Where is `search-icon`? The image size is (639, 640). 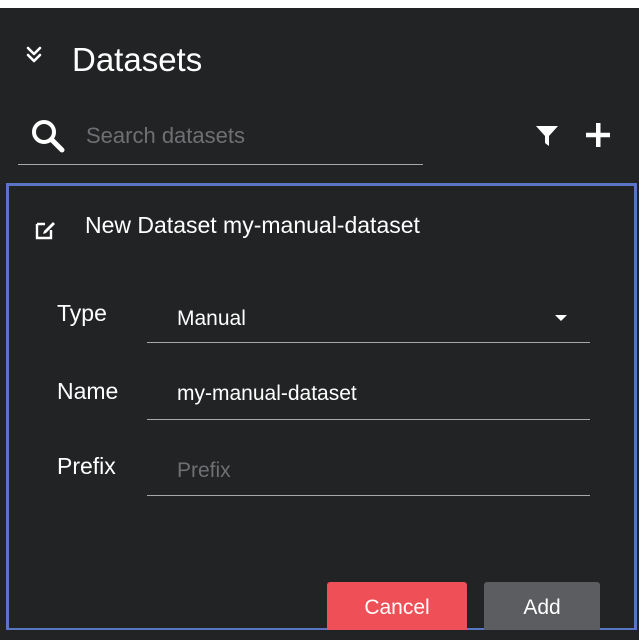 search-icon is located at coordinates (48, 136).